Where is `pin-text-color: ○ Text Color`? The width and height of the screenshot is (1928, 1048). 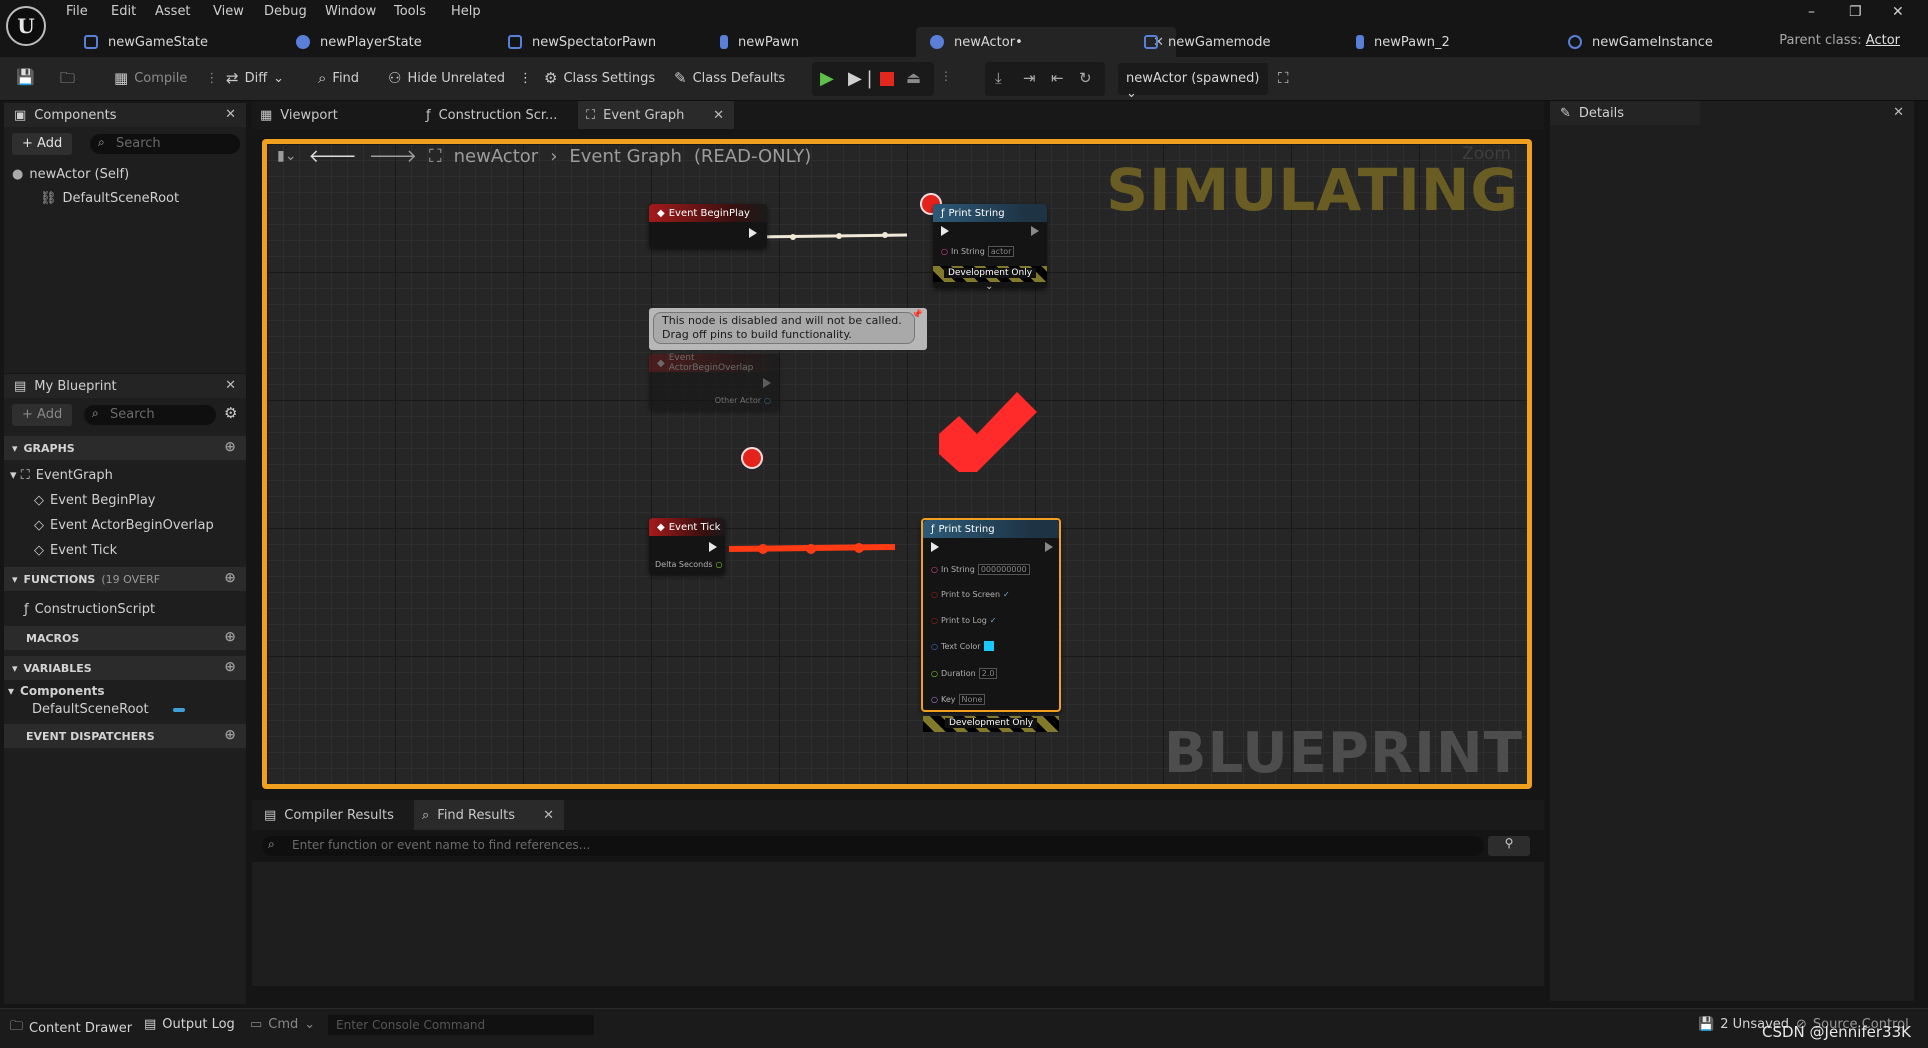
pin-text-color: ○ Text Color is located at coordinates (962, 646).